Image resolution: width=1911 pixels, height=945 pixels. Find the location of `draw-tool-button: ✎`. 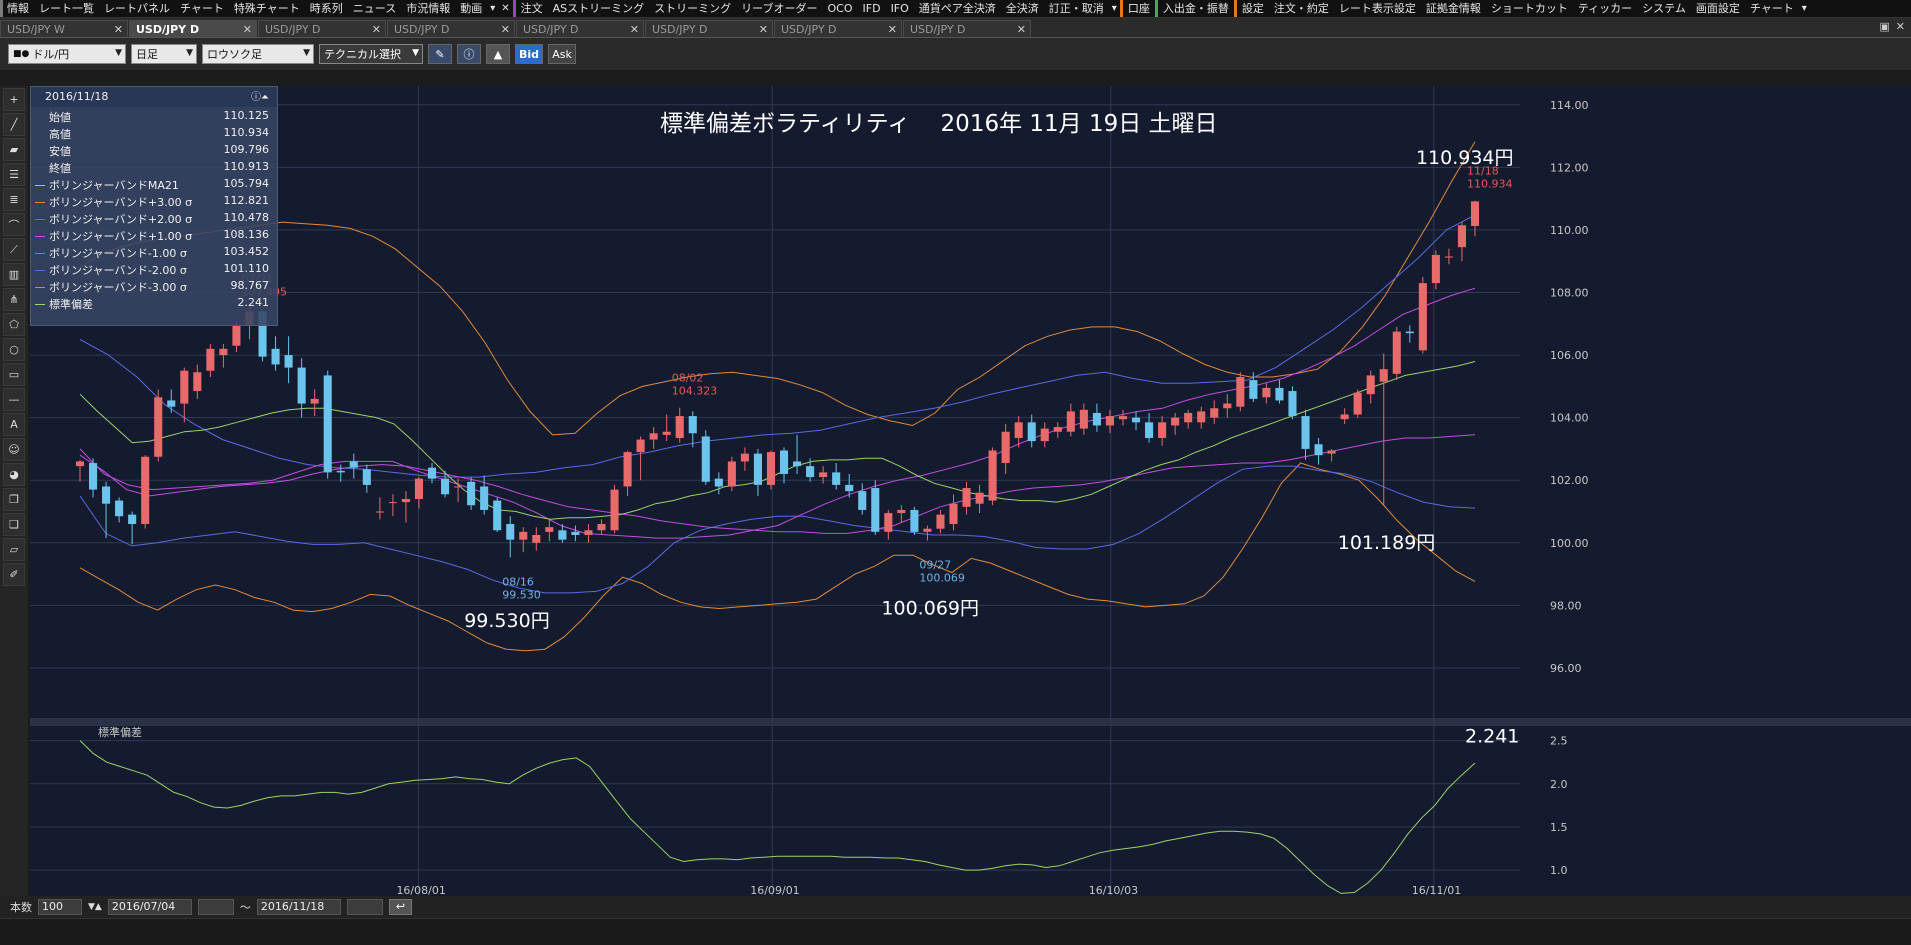

draw-tool-button: ✎ is located at coordinates (440, 54).